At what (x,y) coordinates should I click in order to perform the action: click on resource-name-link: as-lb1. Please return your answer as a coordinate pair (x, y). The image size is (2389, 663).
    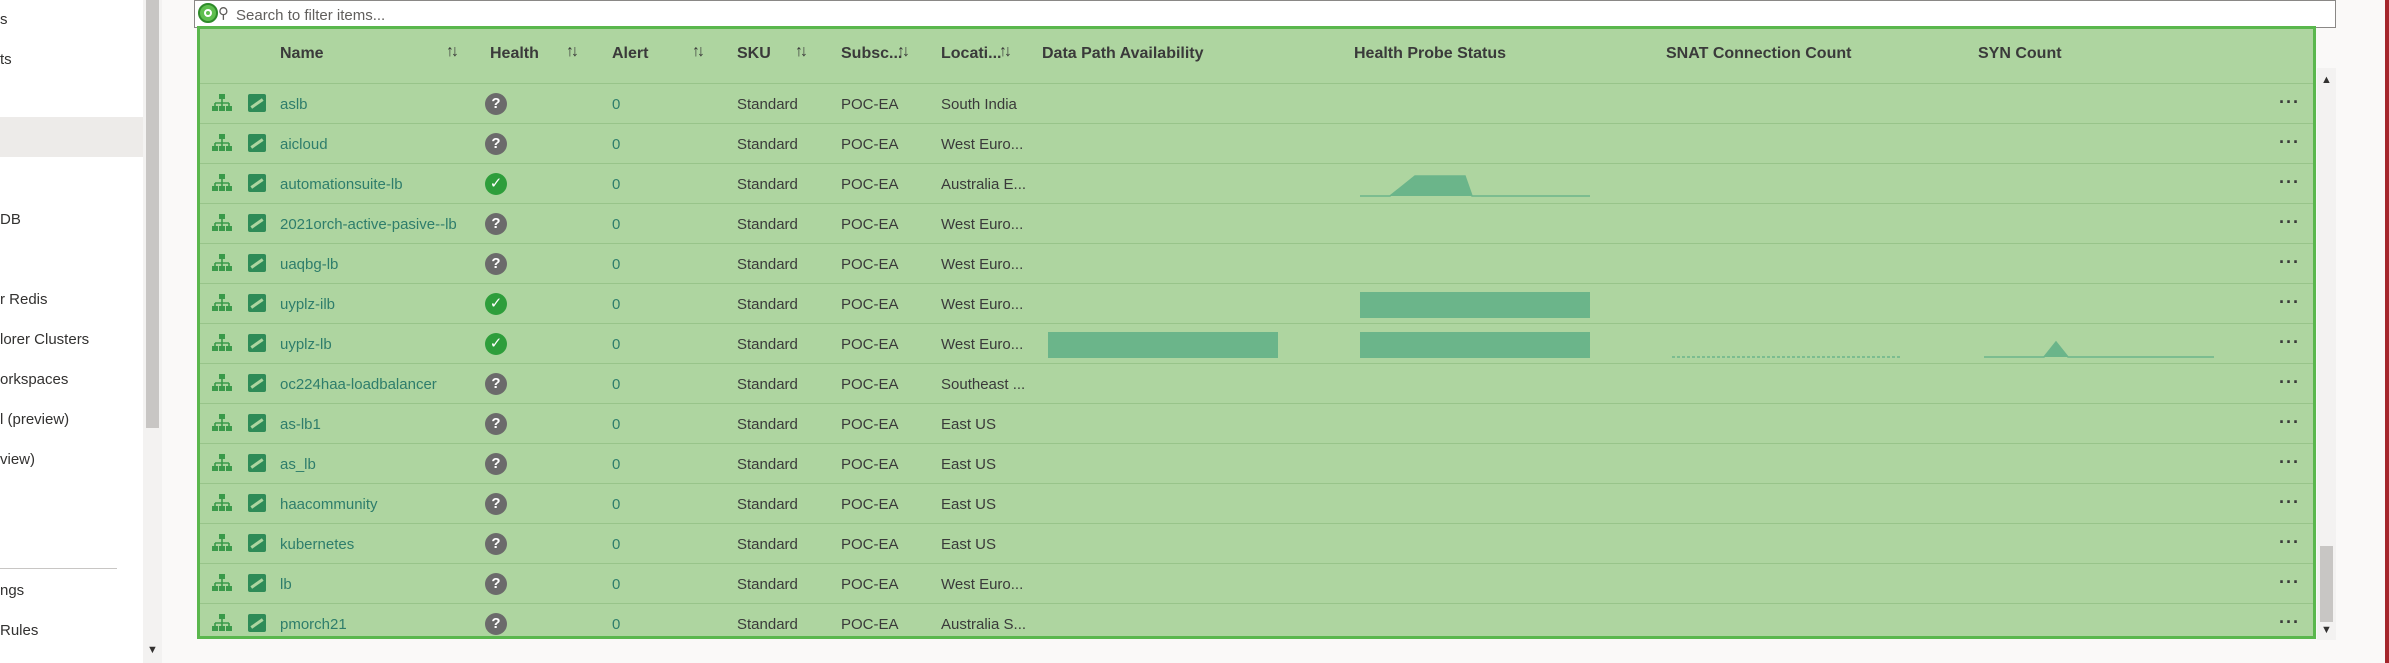
    Looking at the image, I should click on (300, 424).